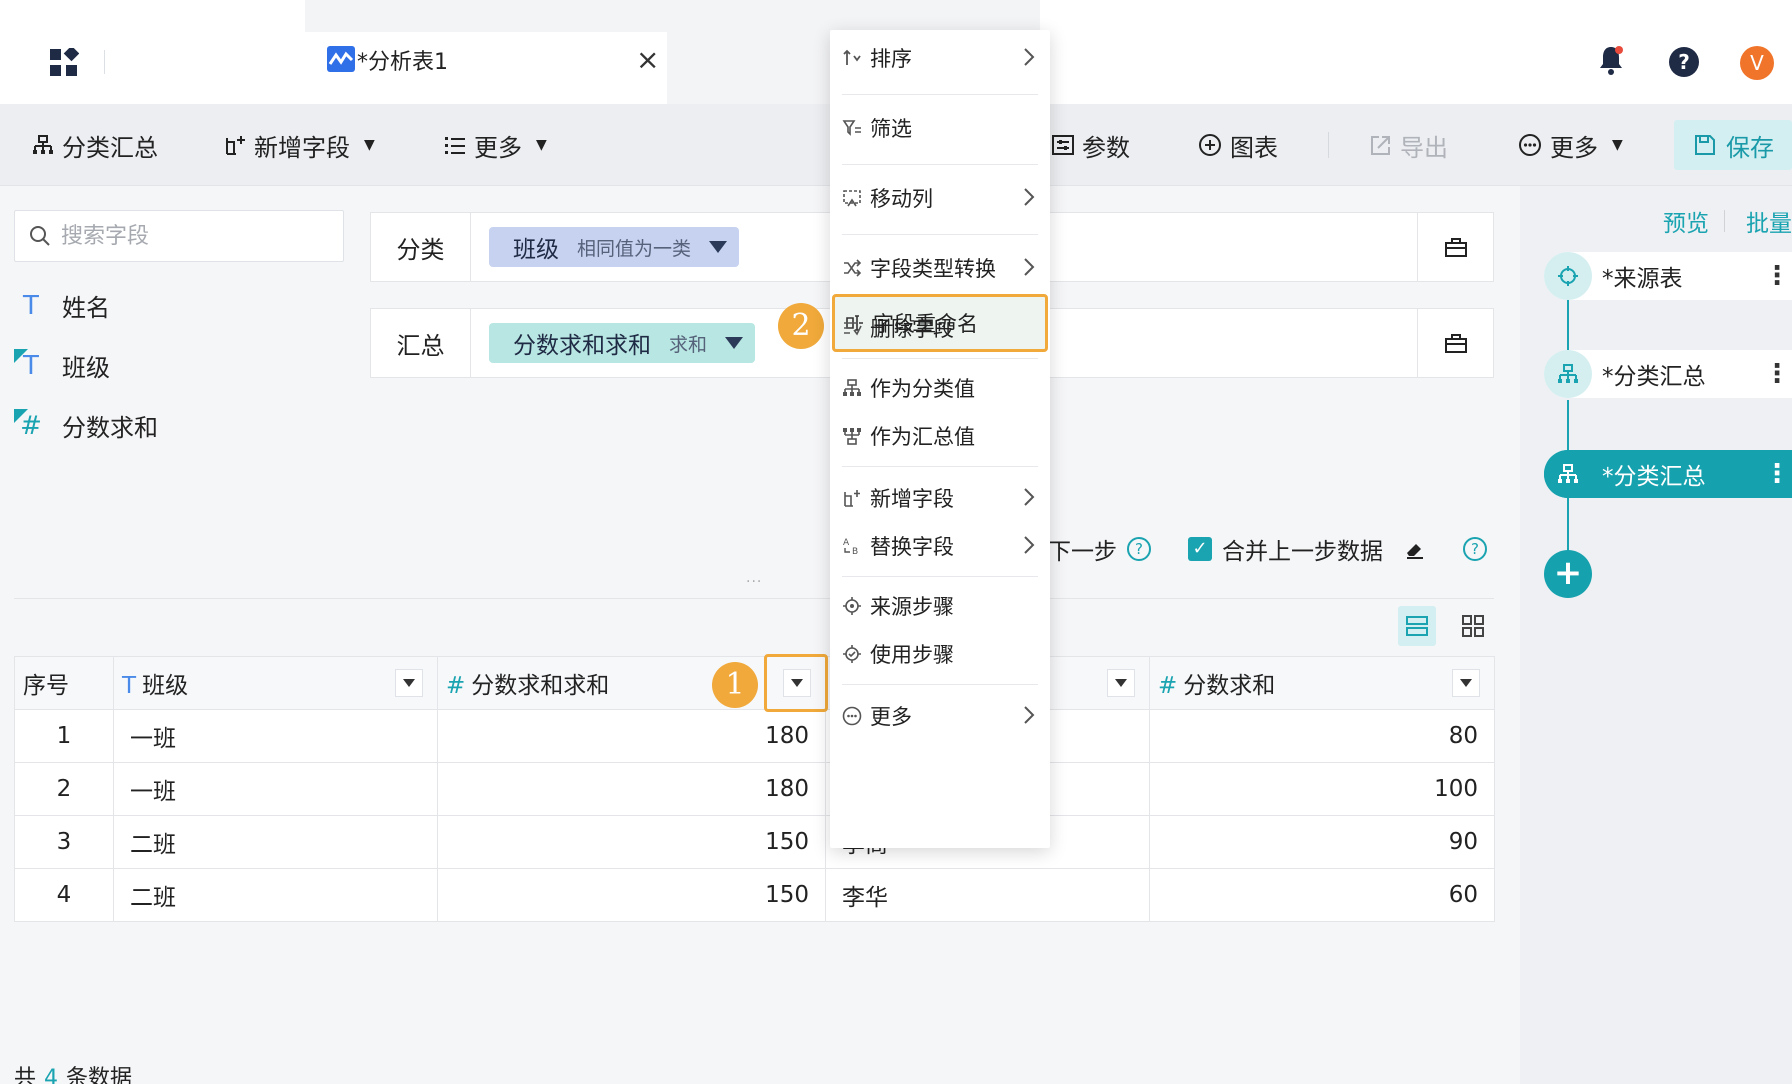  Describe the element at coordinates (1654, 377) in the screenshot. I see `step-name: *分类汇总` at that location.